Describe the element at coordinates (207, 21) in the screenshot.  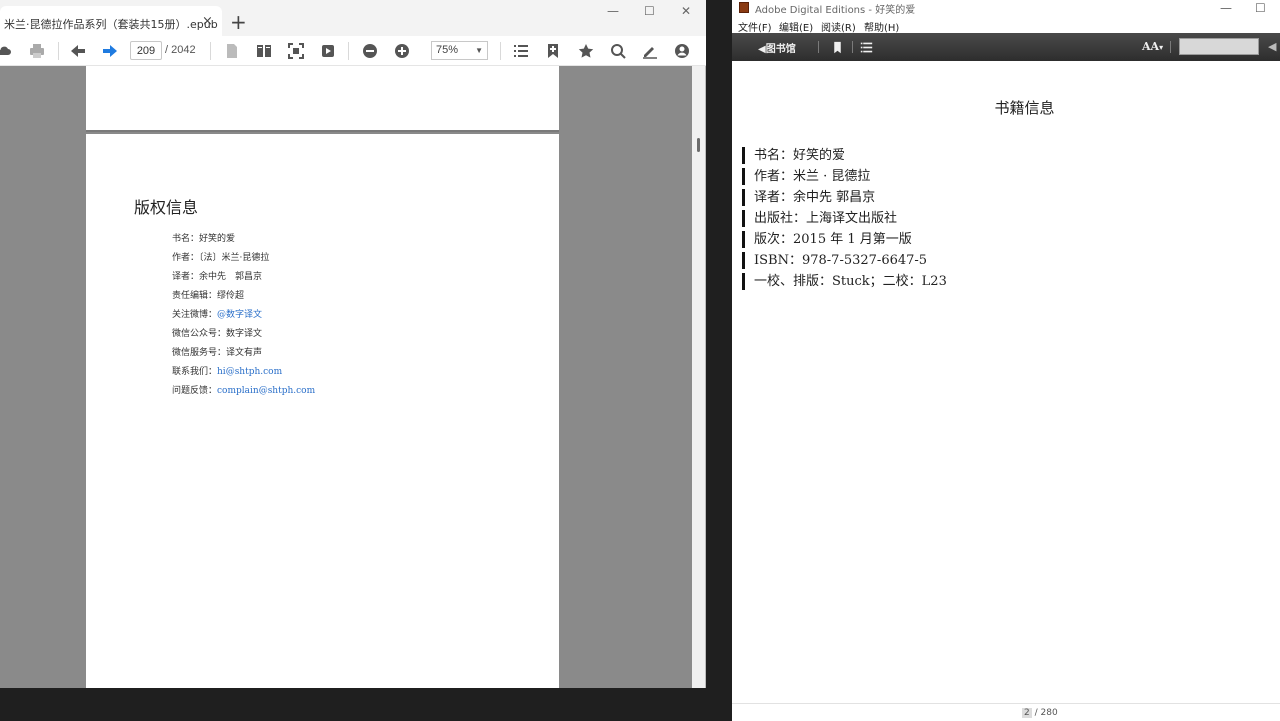
I see `close-tab-button: ×` at that location.